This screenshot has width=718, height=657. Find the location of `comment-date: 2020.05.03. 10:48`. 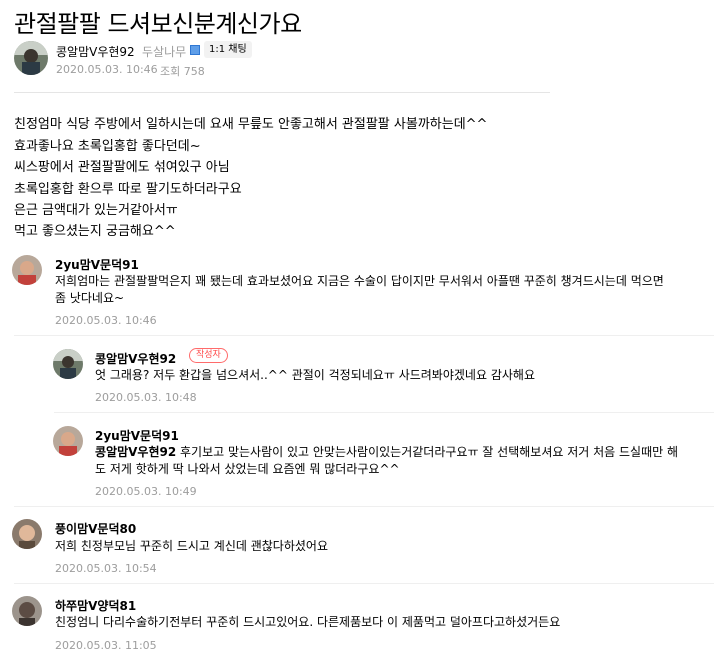

comment-date: 2020.05.03. 10:48 is located at coordinates (146, 397).